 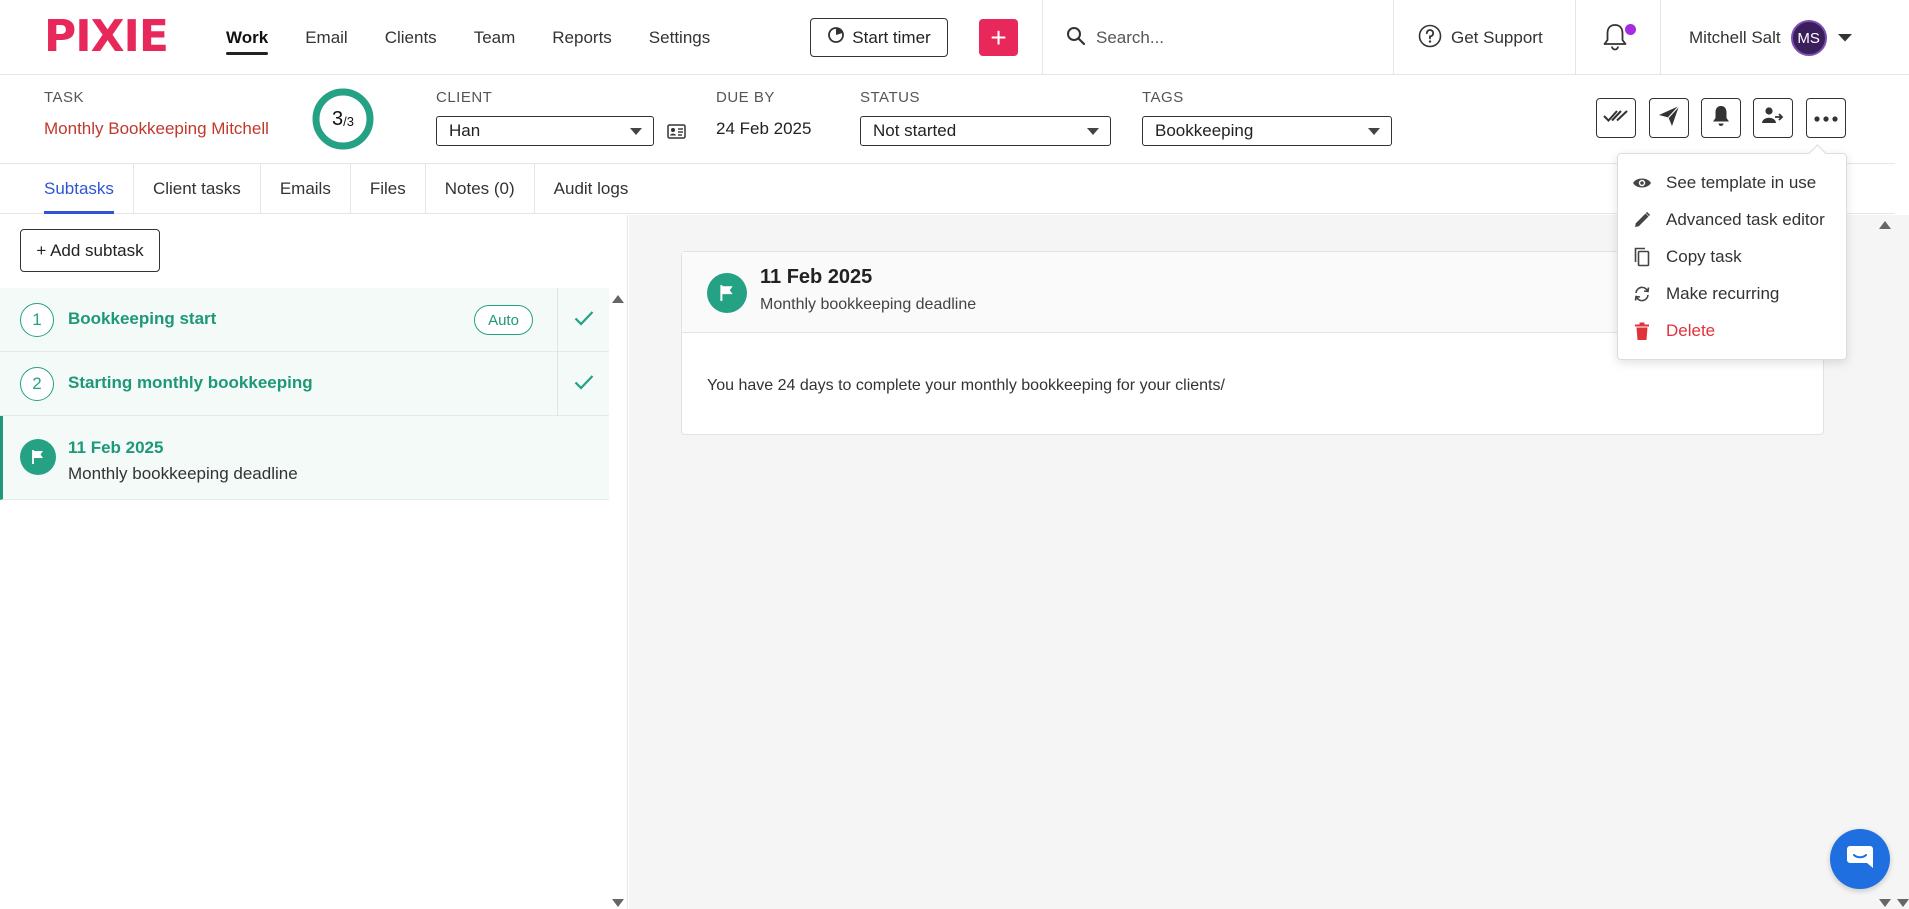 What do you see at coordinates (338, 118) in the screenshot?
I see `progress-done: 3` at bounding box center [338, 118].